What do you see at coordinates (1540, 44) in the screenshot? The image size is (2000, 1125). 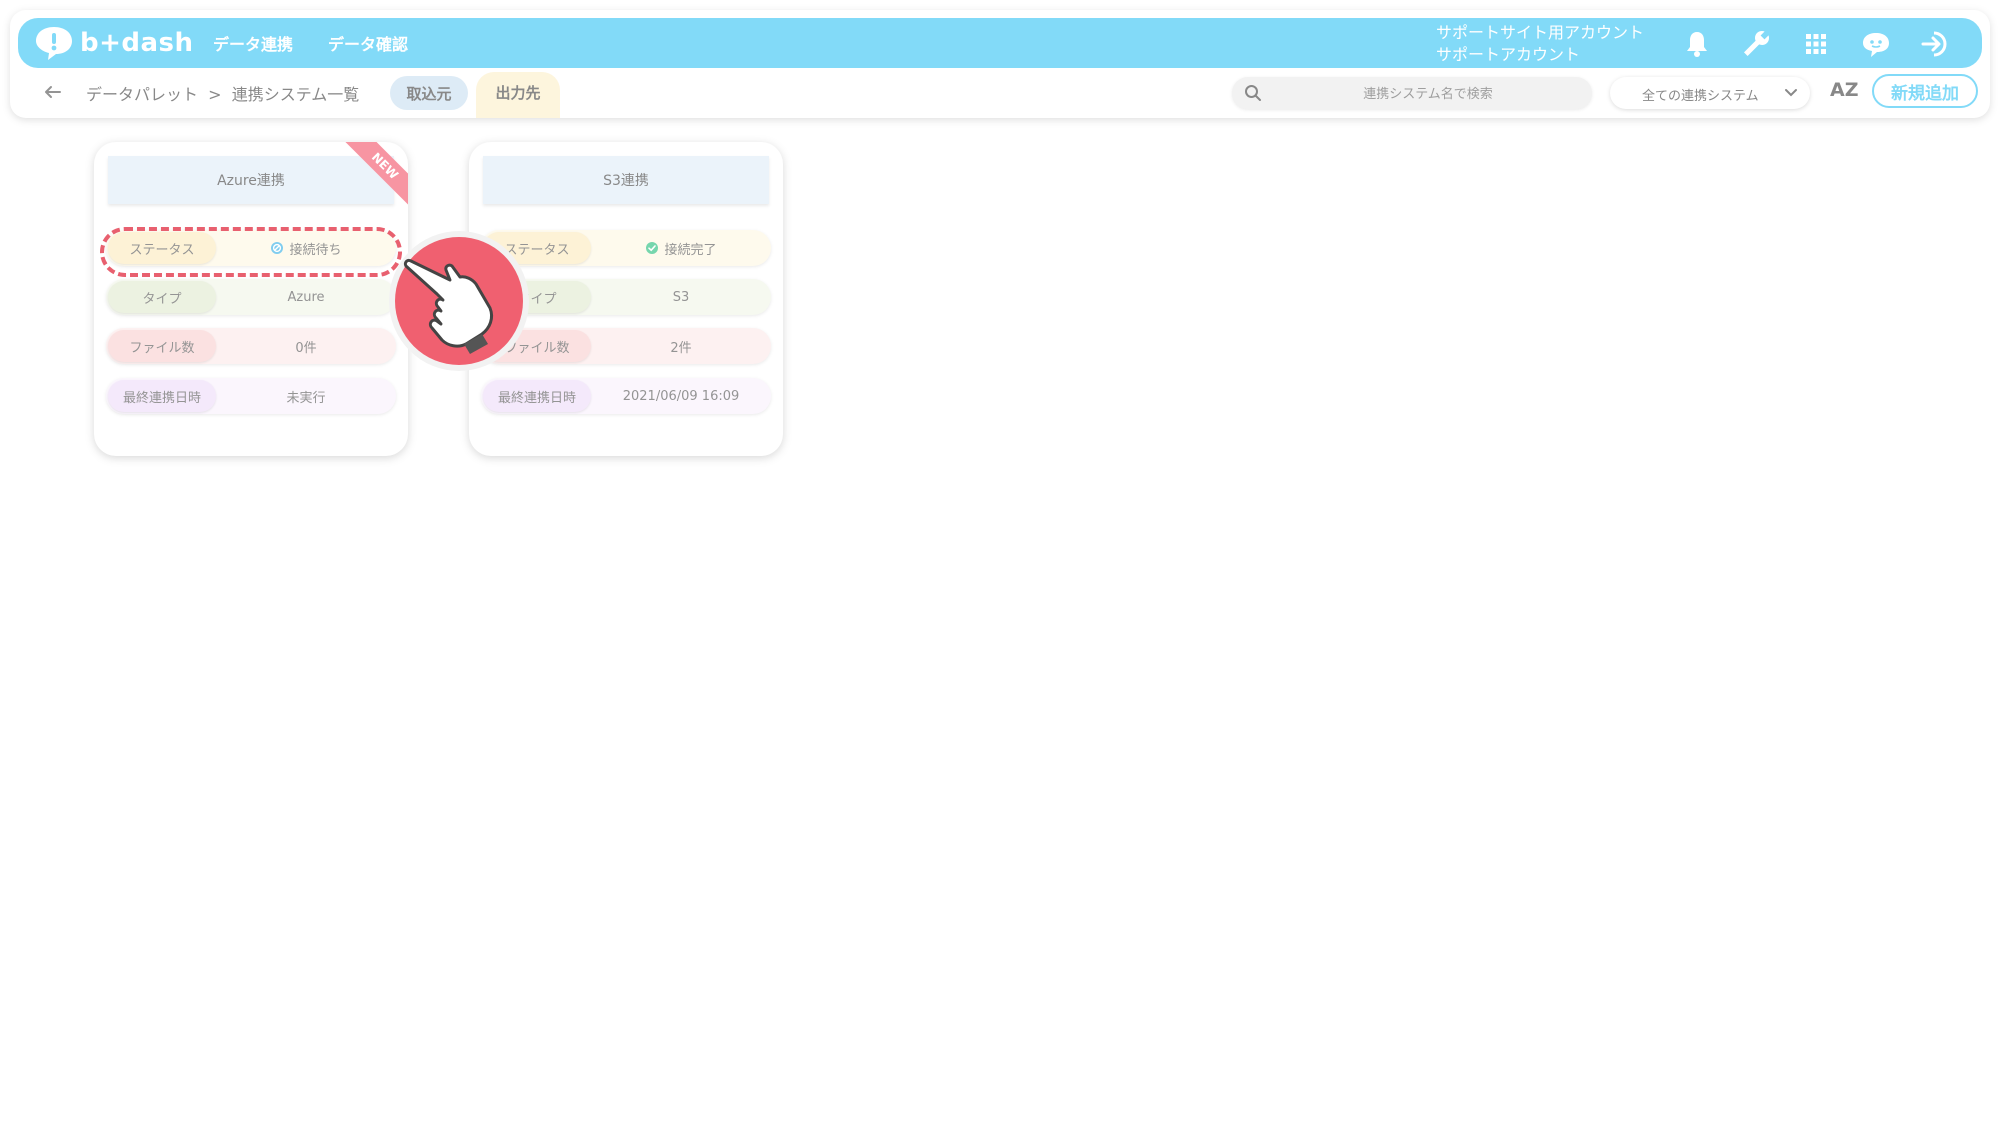 I see `account-info: サポートサイト用アカウント サポートアカウント` at bounding box center [1540, 44].